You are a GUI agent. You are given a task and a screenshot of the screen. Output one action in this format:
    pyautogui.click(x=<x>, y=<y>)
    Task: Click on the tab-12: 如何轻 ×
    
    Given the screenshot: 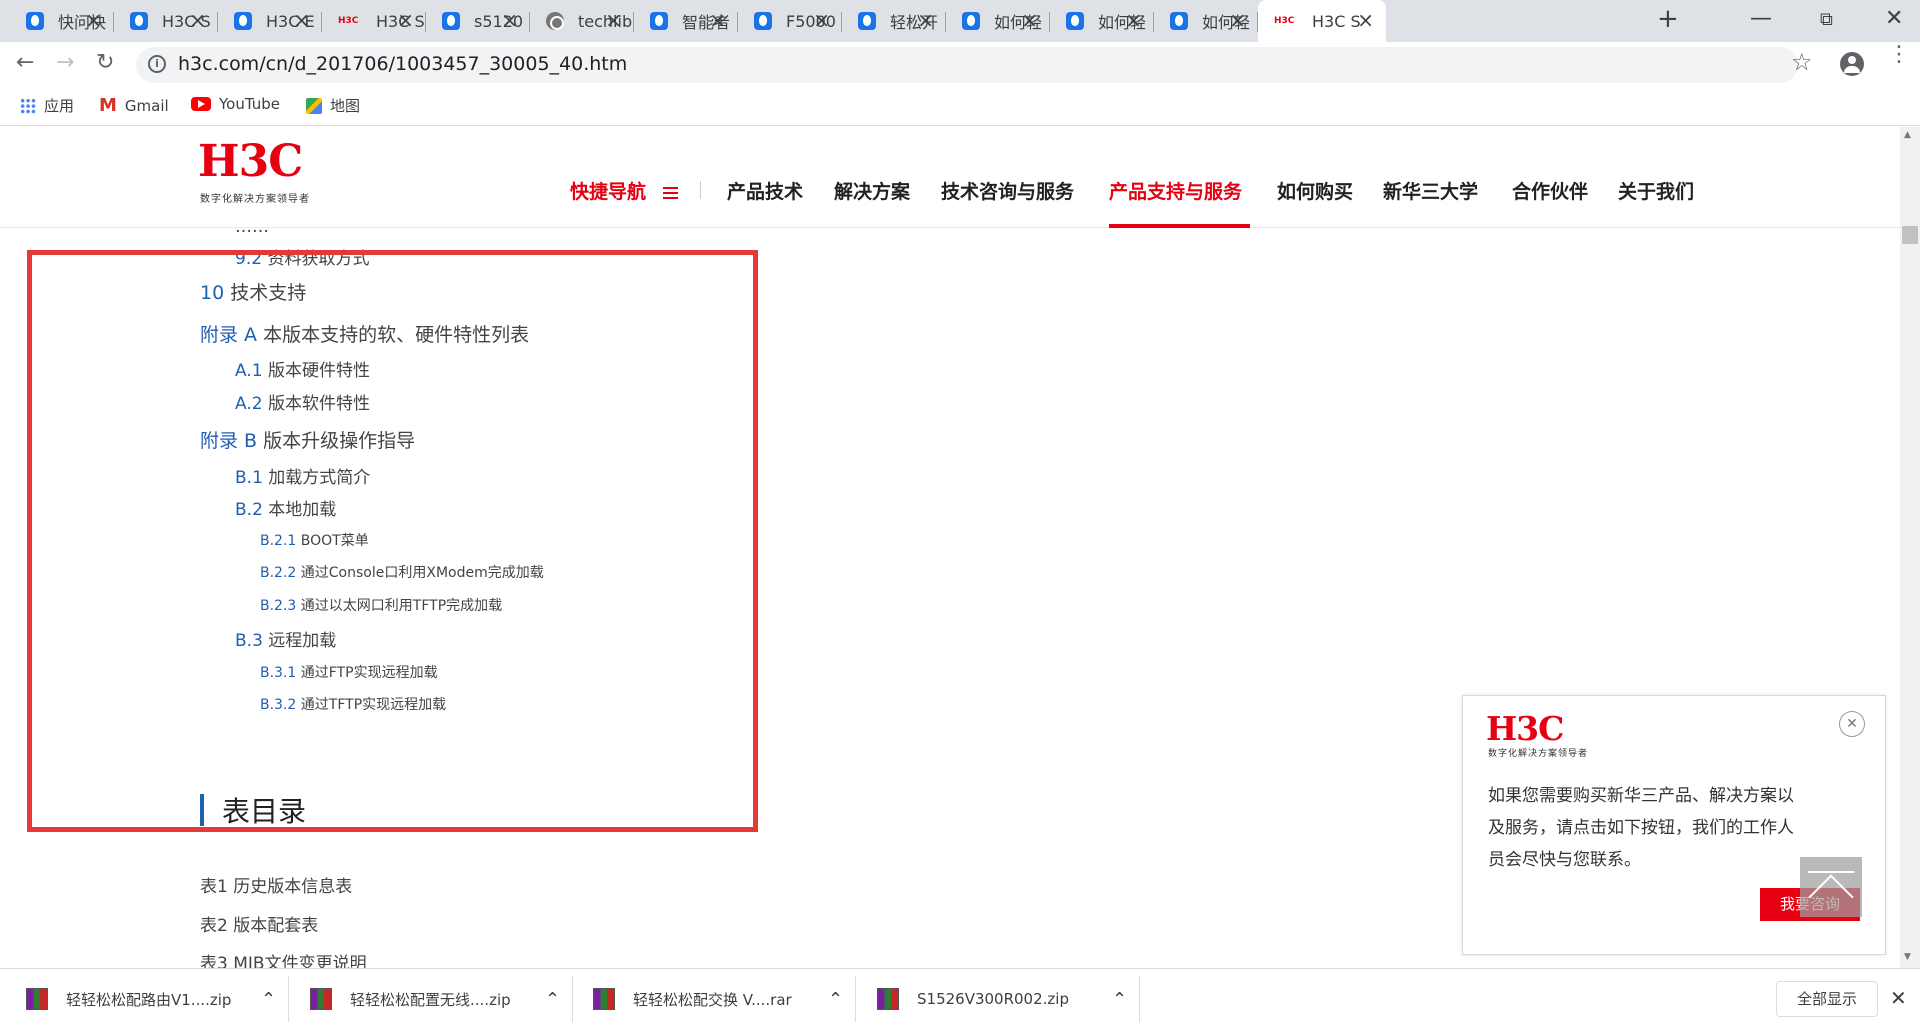 What is the action you would take?
    pyautogui.click(x=1206, y=21)
    